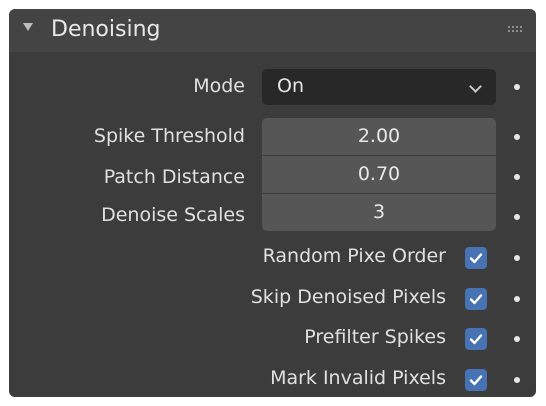  I want to click on drag-handle-icon, so click(516, 30).